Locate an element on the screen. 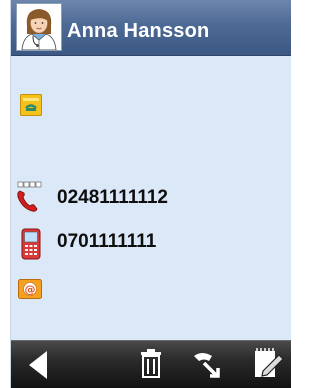 The width and height of the screenshot is (320, 388). contact-header: Anna Hansson is located at coordinates (151, 27).